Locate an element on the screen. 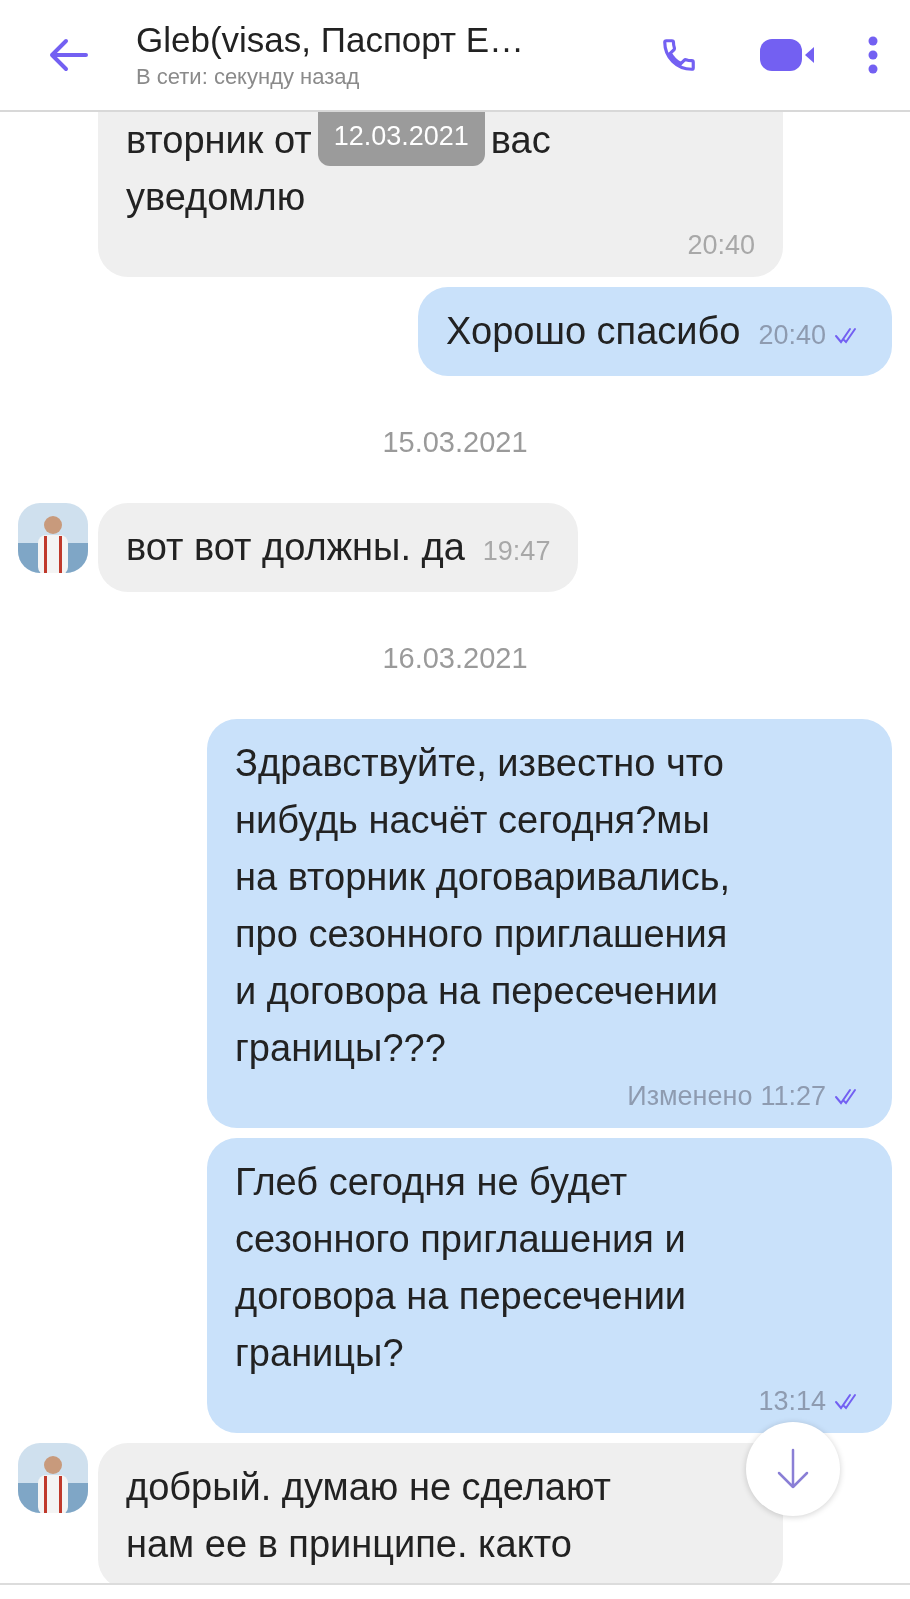  more-icon is located at coordinates (873, 55).